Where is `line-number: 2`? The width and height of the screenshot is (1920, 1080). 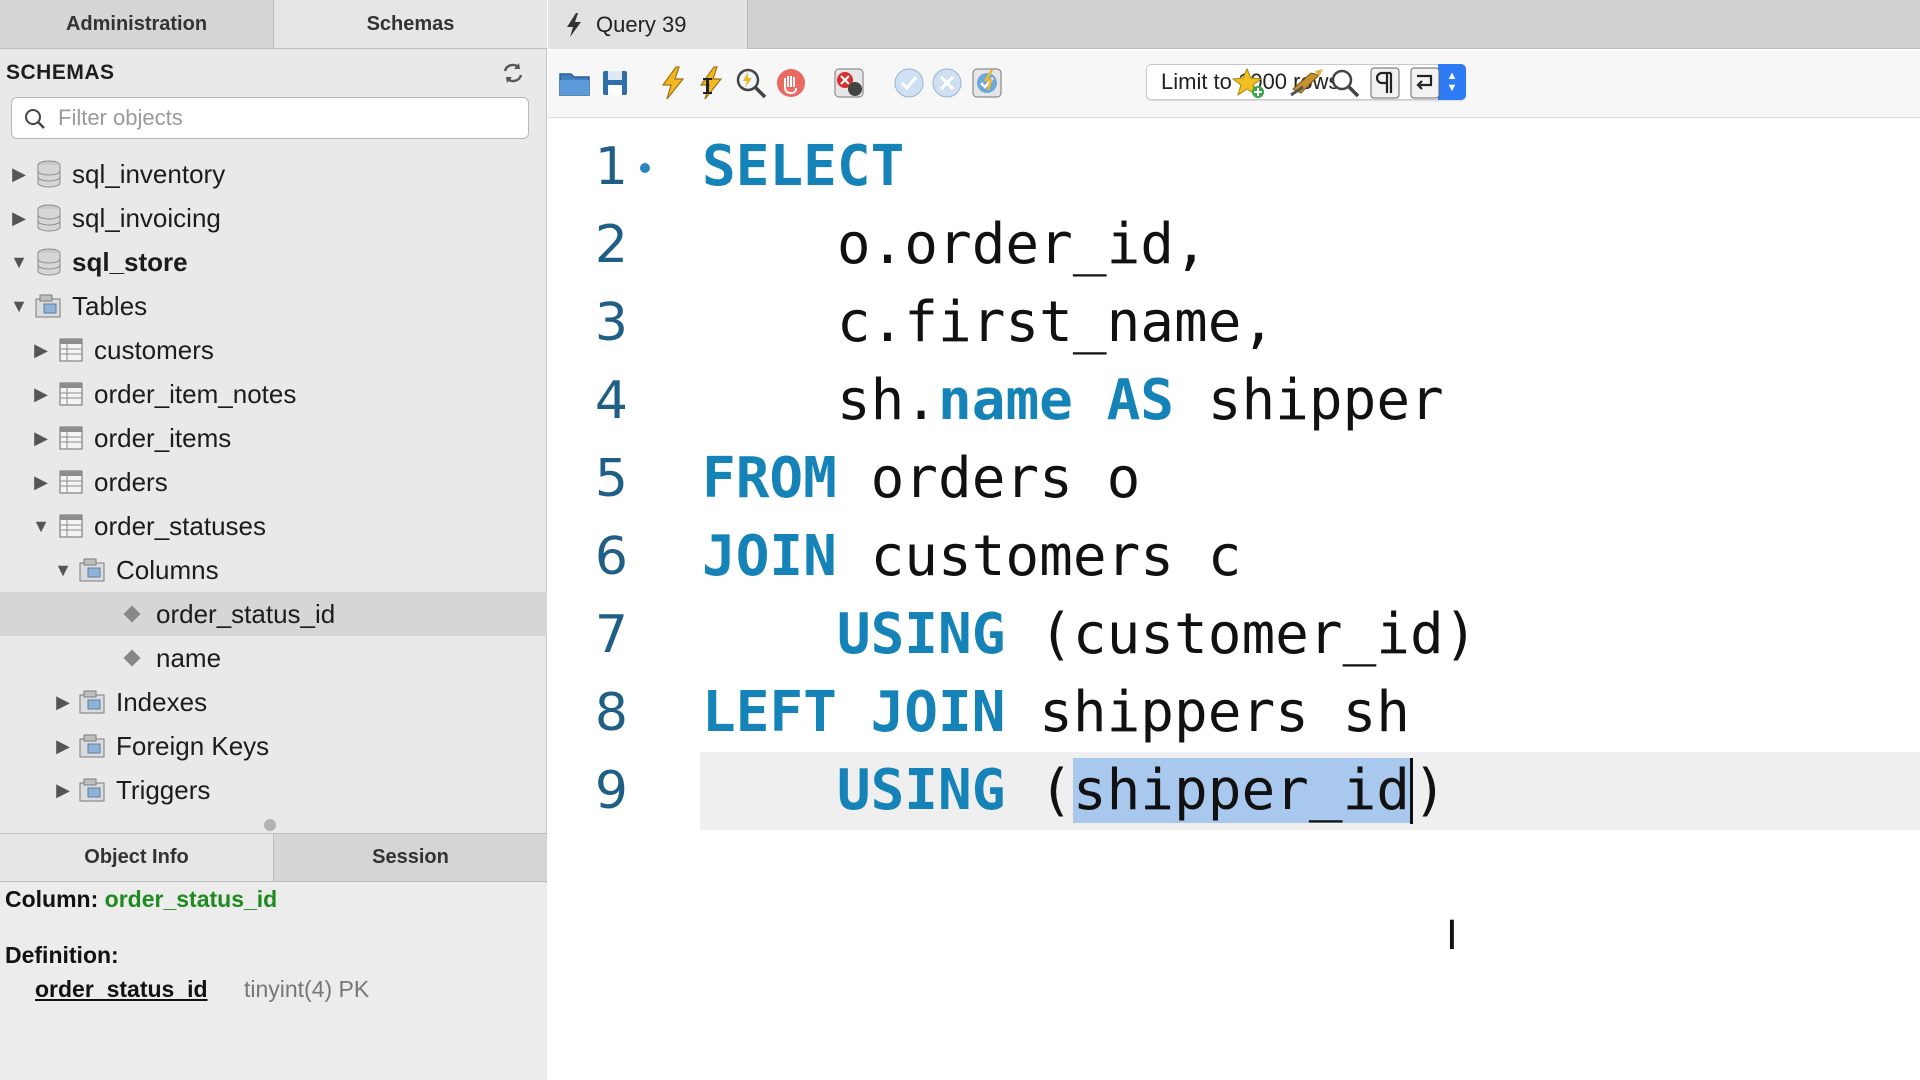 line-number: 2 is located at coordinates (611, 245).